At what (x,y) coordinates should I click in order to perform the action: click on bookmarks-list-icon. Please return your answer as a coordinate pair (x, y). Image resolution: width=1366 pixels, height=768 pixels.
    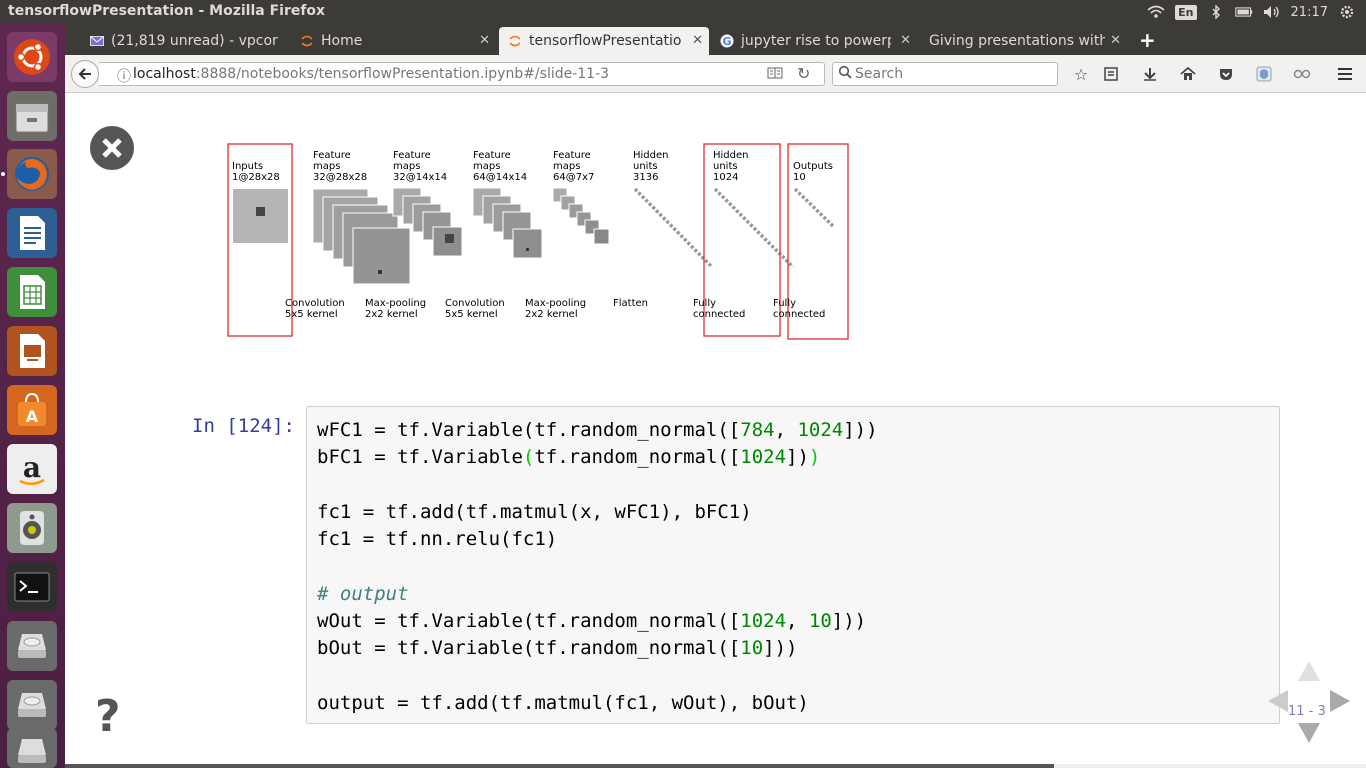
    Looking at the image, I should click on (1111, 74).